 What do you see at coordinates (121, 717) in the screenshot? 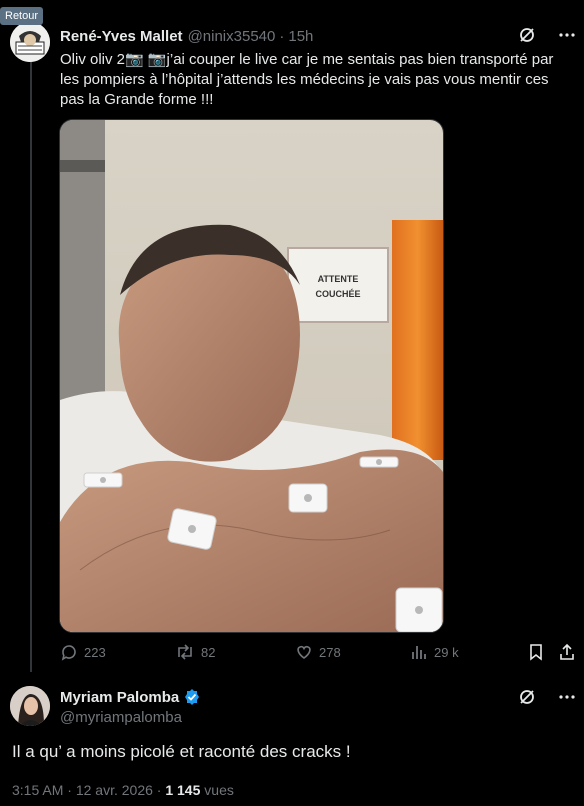
I see `reply-author-handle: @myriampalomba` at bounding box center [121, 717].